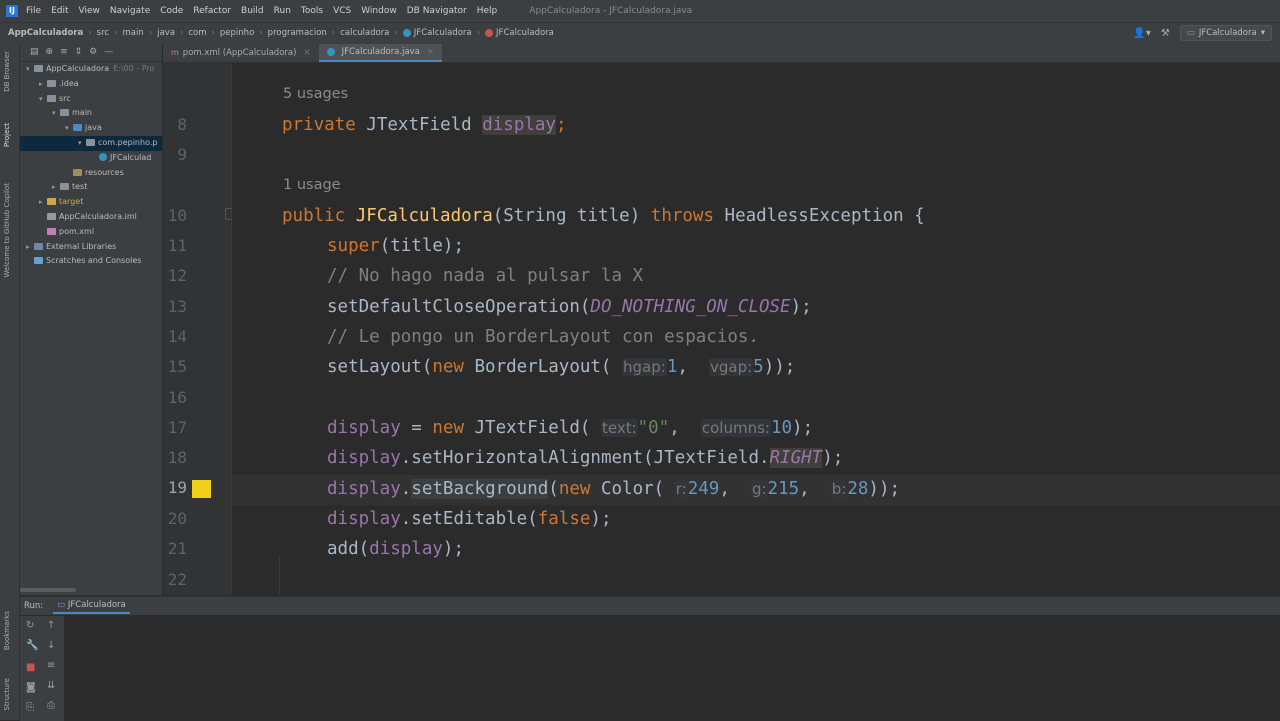 This screenshot has width=1280, height=721. I want to click on tree-item: ▾ src, so click(91, 99).